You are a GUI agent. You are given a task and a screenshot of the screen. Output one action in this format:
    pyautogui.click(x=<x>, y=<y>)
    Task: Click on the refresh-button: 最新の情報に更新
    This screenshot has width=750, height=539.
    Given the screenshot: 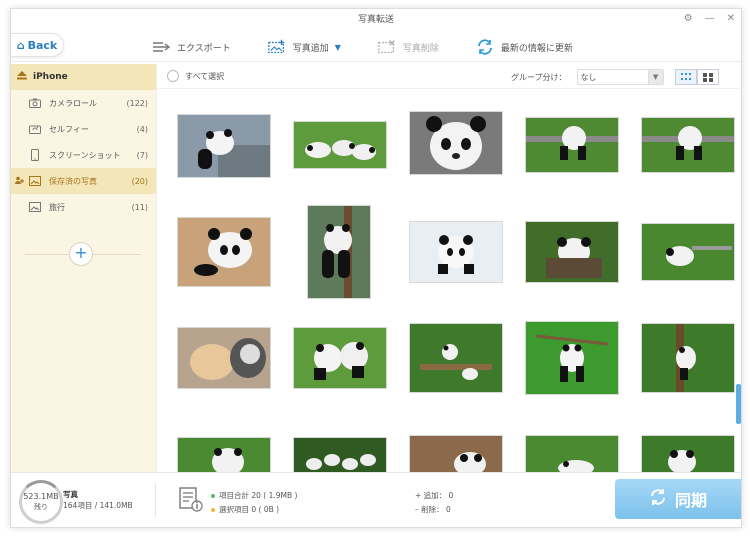 What is the action you would take?
    pyautogui.click(x=524, y=47)
    